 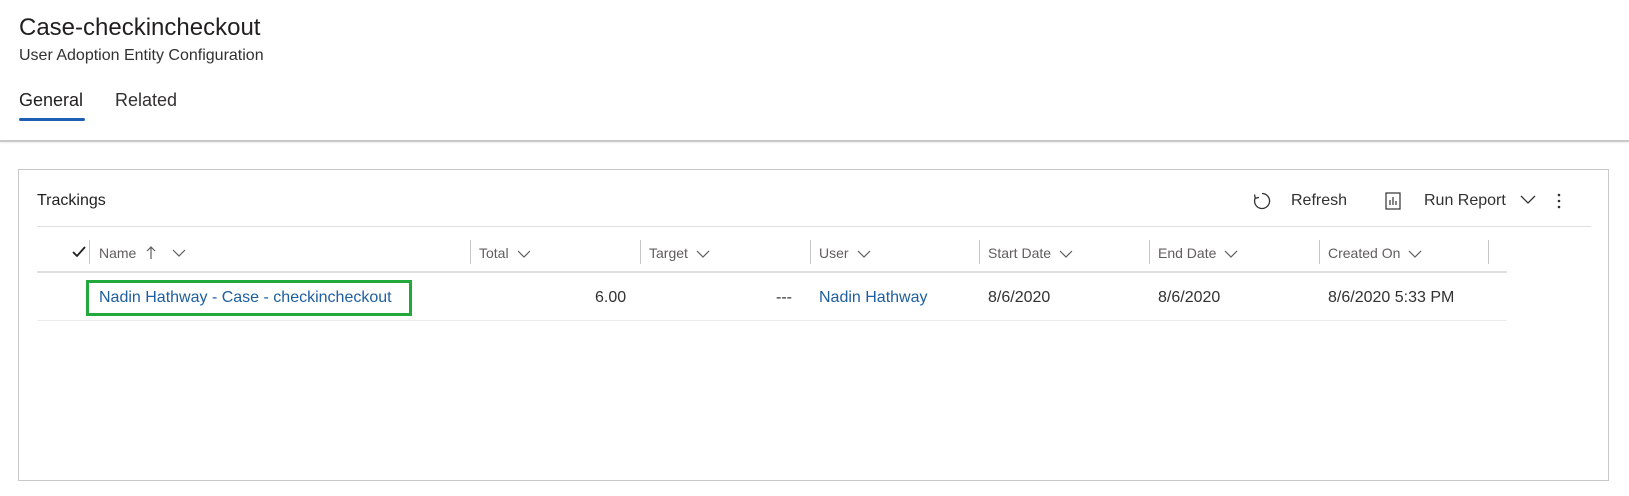 I want to click on run-report-button: Run Report, so click(x=1459, y=201).